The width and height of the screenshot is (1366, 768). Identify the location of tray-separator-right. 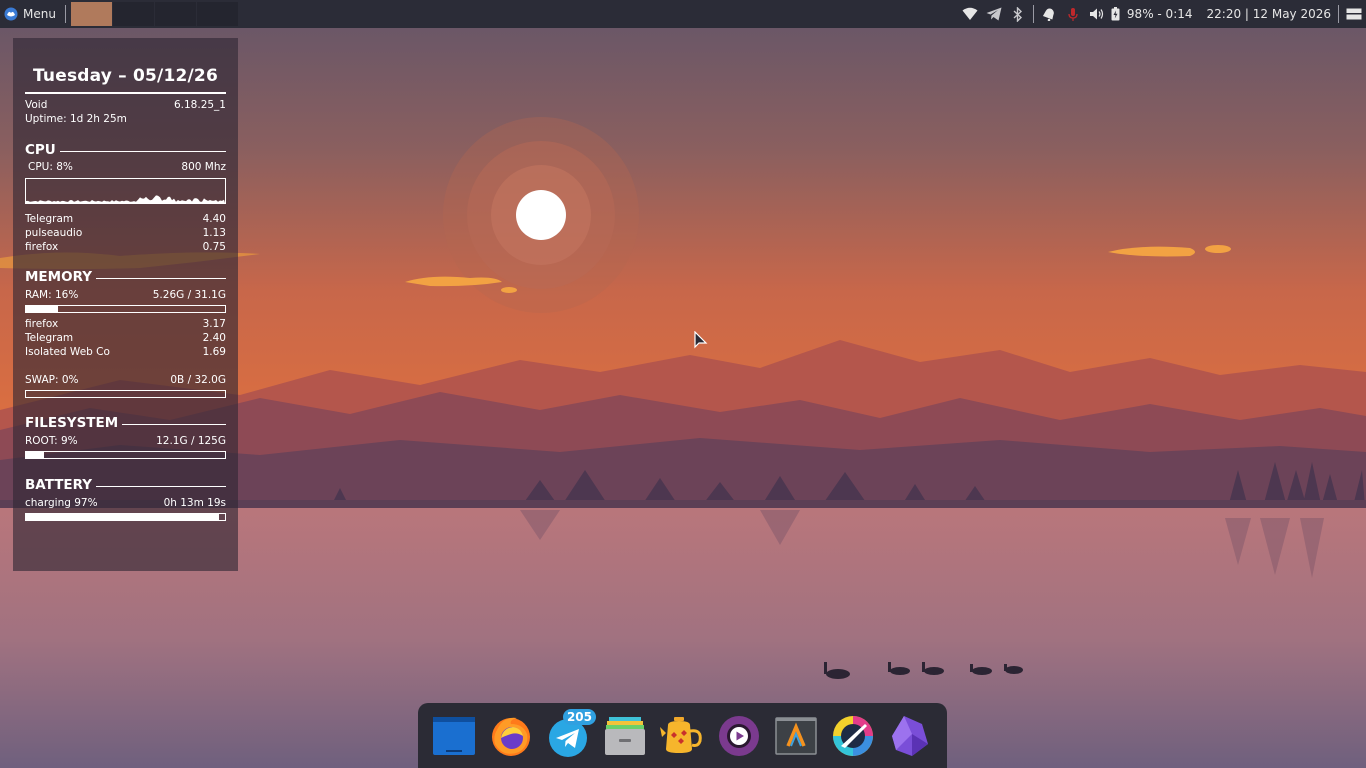
(1338, 14).